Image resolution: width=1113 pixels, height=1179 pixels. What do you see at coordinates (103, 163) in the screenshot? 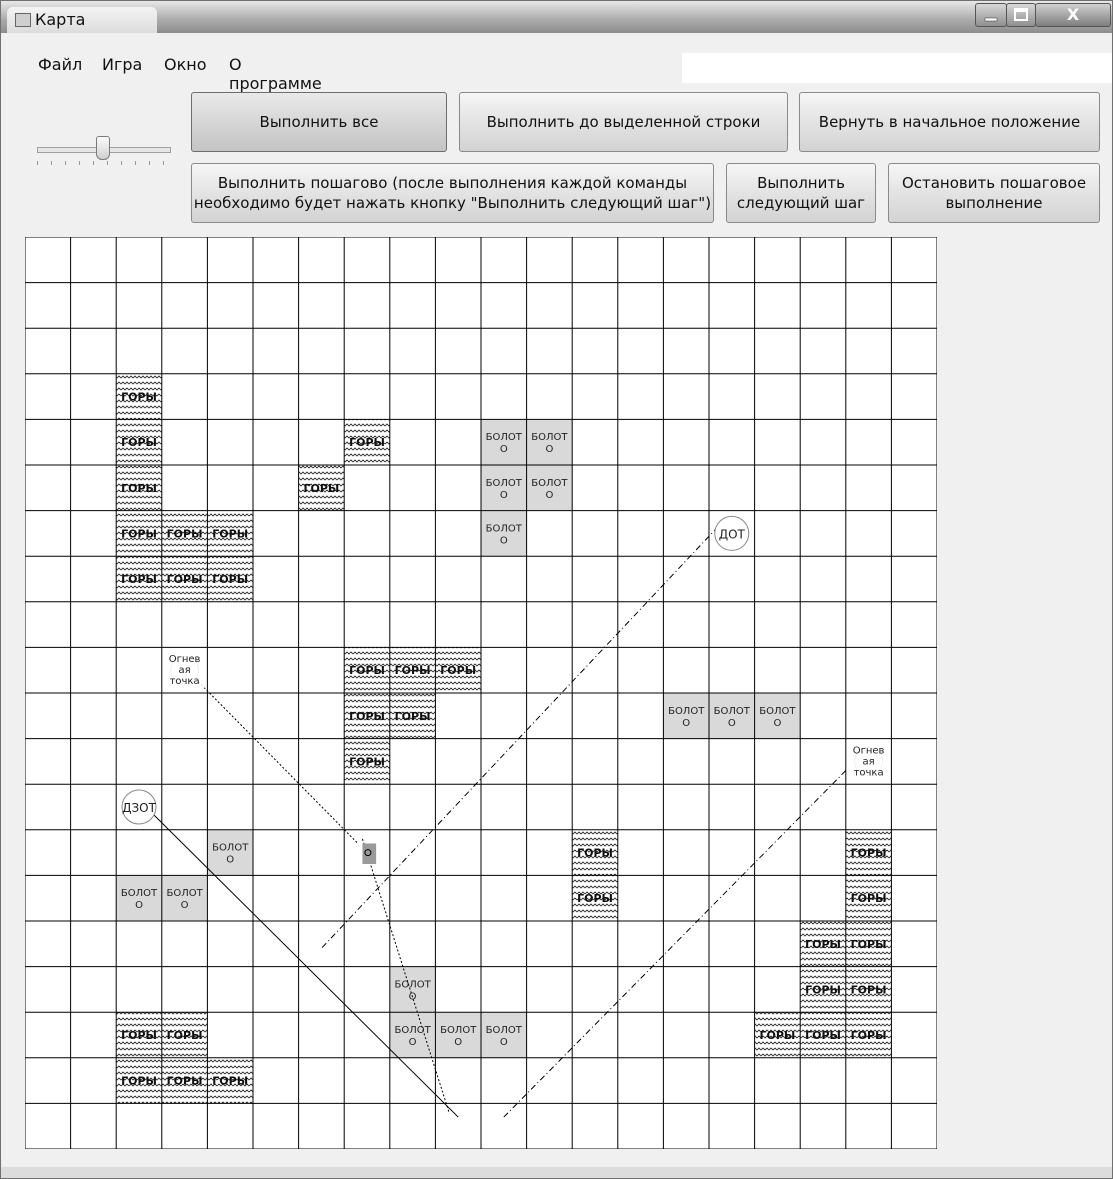
I see `slider-ticks` at bounding box center [103, 163].